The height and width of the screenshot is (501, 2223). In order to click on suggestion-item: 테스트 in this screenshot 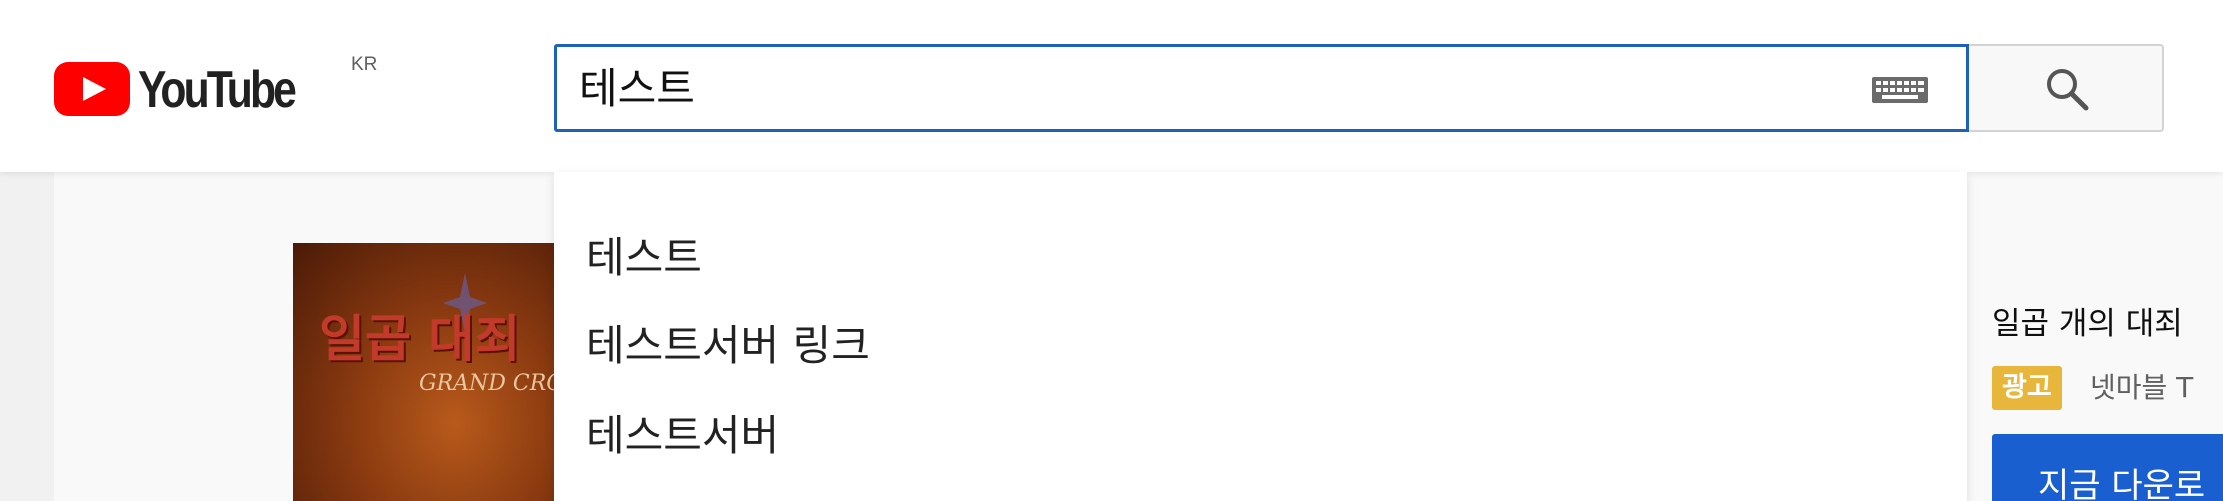, I will do `click(644, 258)`.